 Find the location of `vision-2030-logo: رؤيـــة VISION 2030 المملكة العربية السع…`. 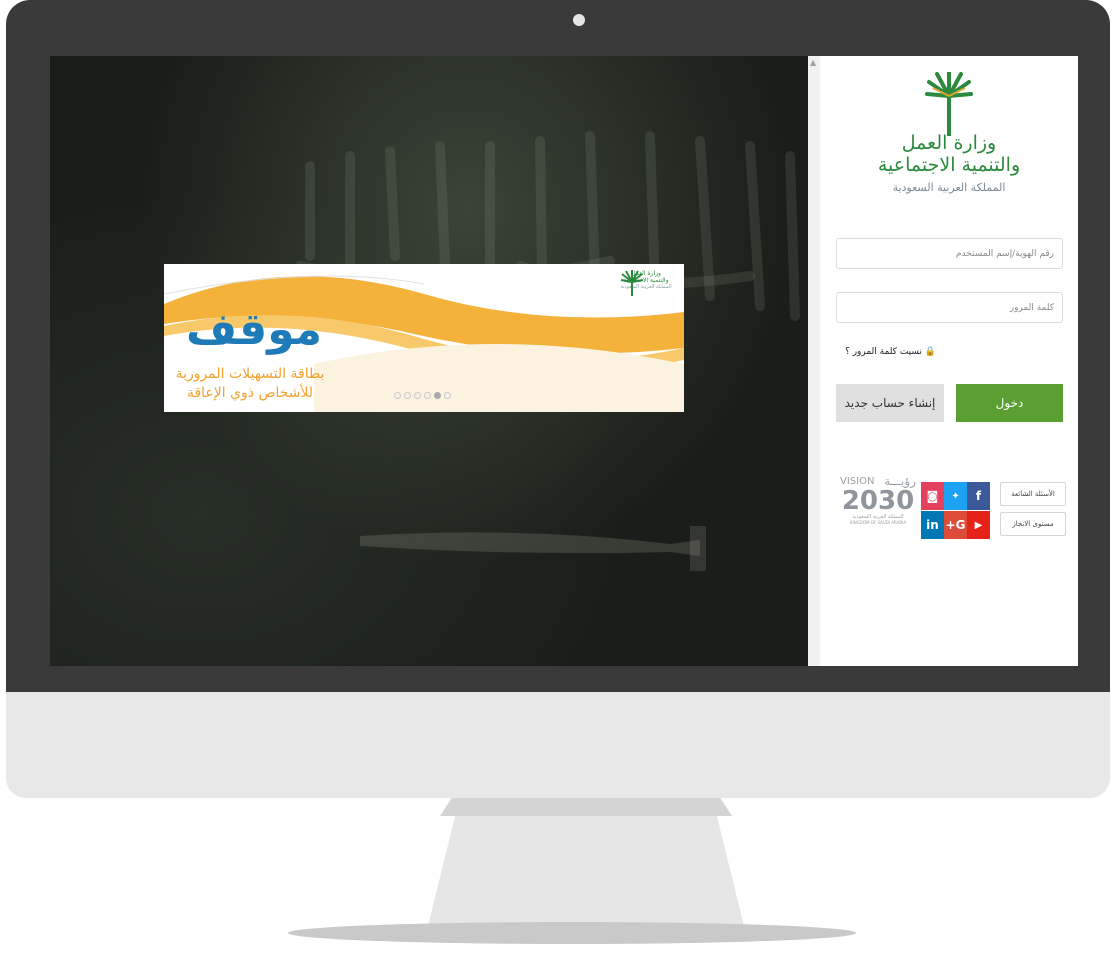

vision-2030-logo: رؤيـــة VISION 2030 المملكة العربية السع… is located at coordinates (878, 509).